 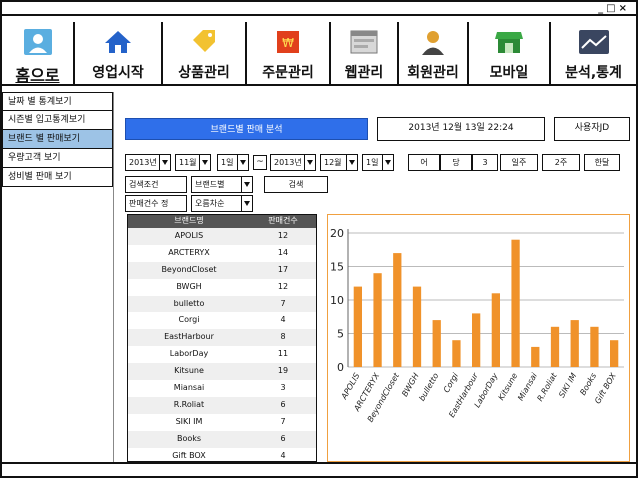 I want to click on cell-count: 6, so click(x=283, y=438).